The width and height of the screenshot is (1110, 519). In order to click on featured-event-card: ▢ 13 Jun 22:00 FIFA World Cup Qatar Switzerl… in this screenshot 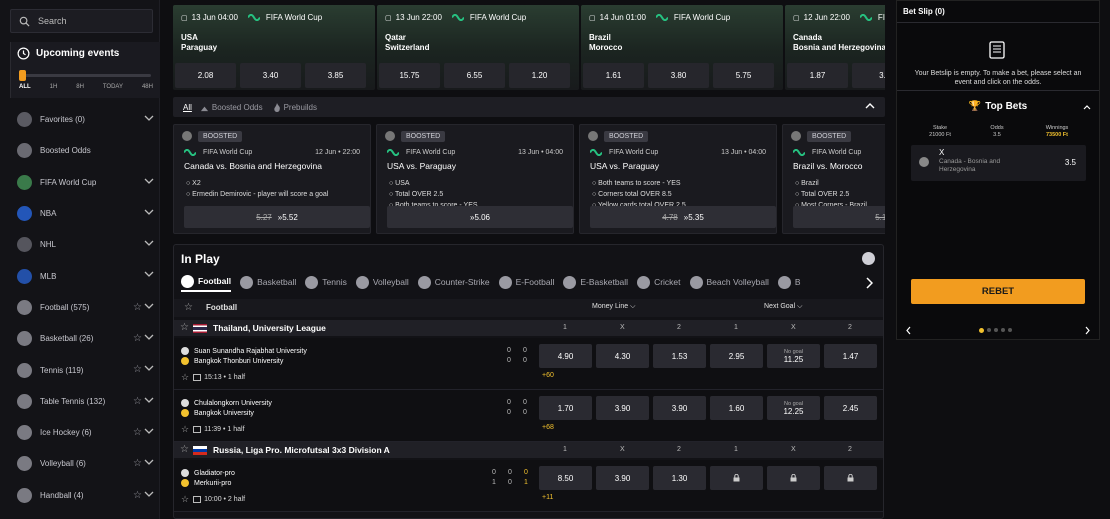, I will do `click(478, 47)`.